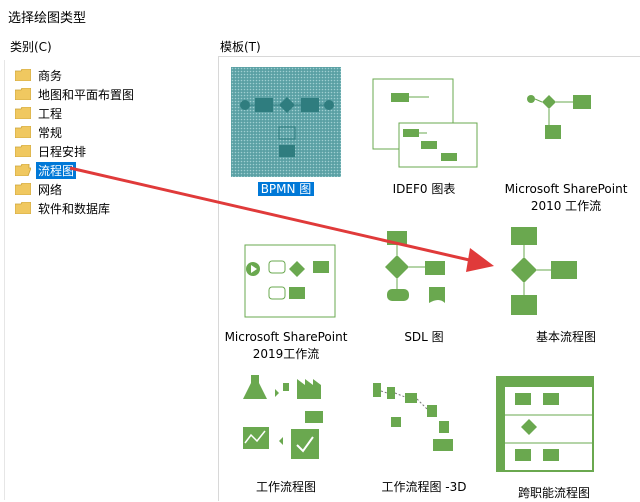 This screenshot has width=640, height=502. Describe the element at coordinates (86, 94) in the screenshot. I see `category-label: 地图和平面布置图` at that location.